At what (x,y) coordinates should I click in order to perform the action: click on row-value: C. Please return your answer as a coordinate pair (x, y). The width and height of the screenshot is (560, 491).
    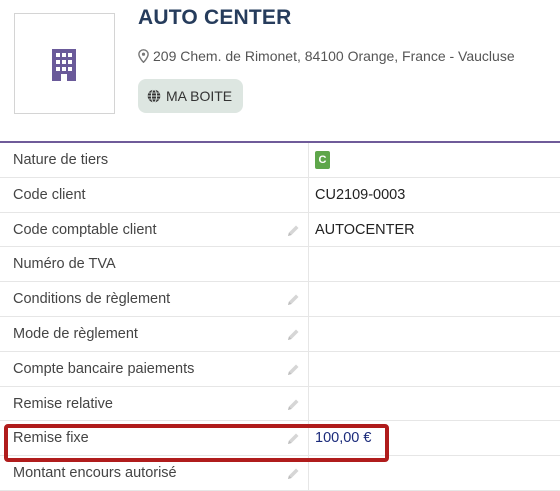
    Looking at the image, I should click on (322, 160).